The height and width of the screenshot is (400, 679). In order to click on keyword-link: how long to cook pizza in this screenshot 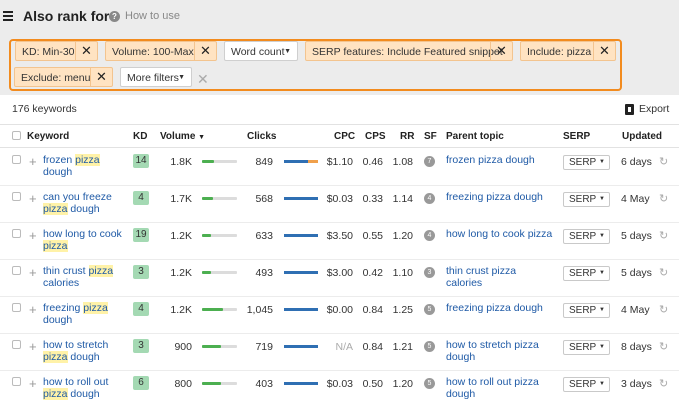, I will do `click(85, 240)`.